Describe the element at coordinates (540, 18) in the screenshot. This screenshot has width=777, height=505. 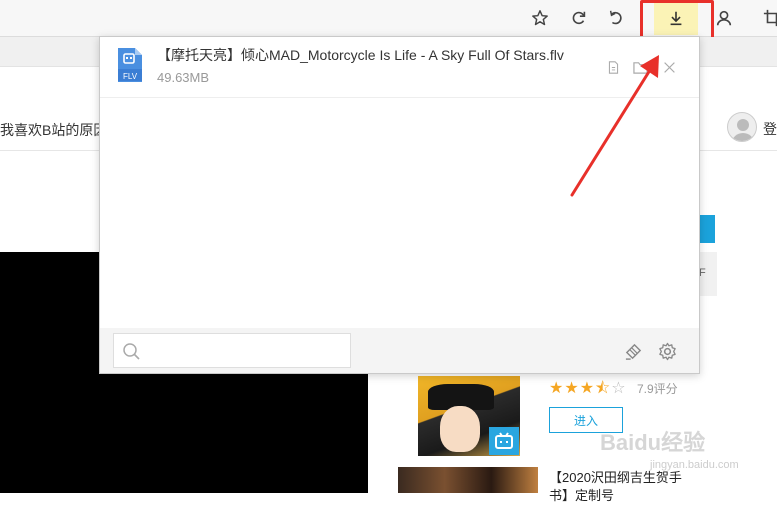
I see `star-icon` at that location.